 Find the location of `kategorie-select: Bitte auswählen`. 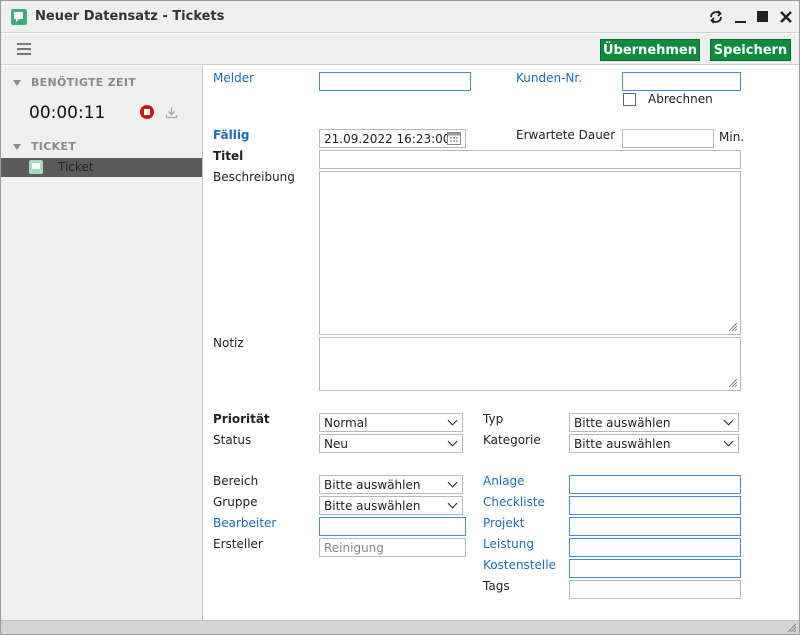

kategorie-select: Bitte auswählen is located at coordinates (654, 443).